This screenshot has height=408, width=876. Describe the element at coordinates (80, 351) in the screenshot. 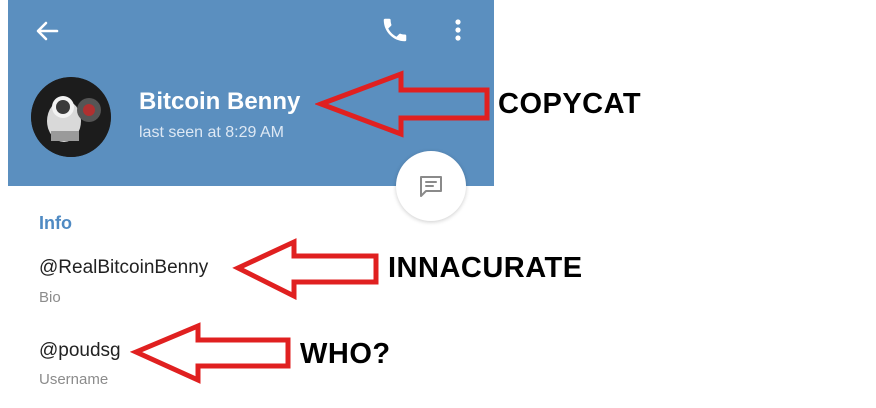

I see `username-value: @poudsg` at that location.